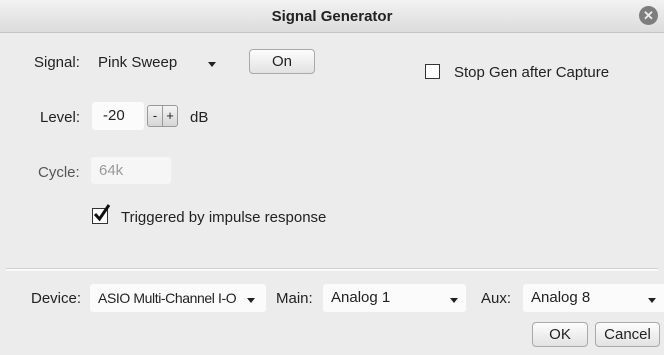 The image size is (664, 355). Describe the element at coordinates (332, 269) in the screenshot. I see `divider` at that location.